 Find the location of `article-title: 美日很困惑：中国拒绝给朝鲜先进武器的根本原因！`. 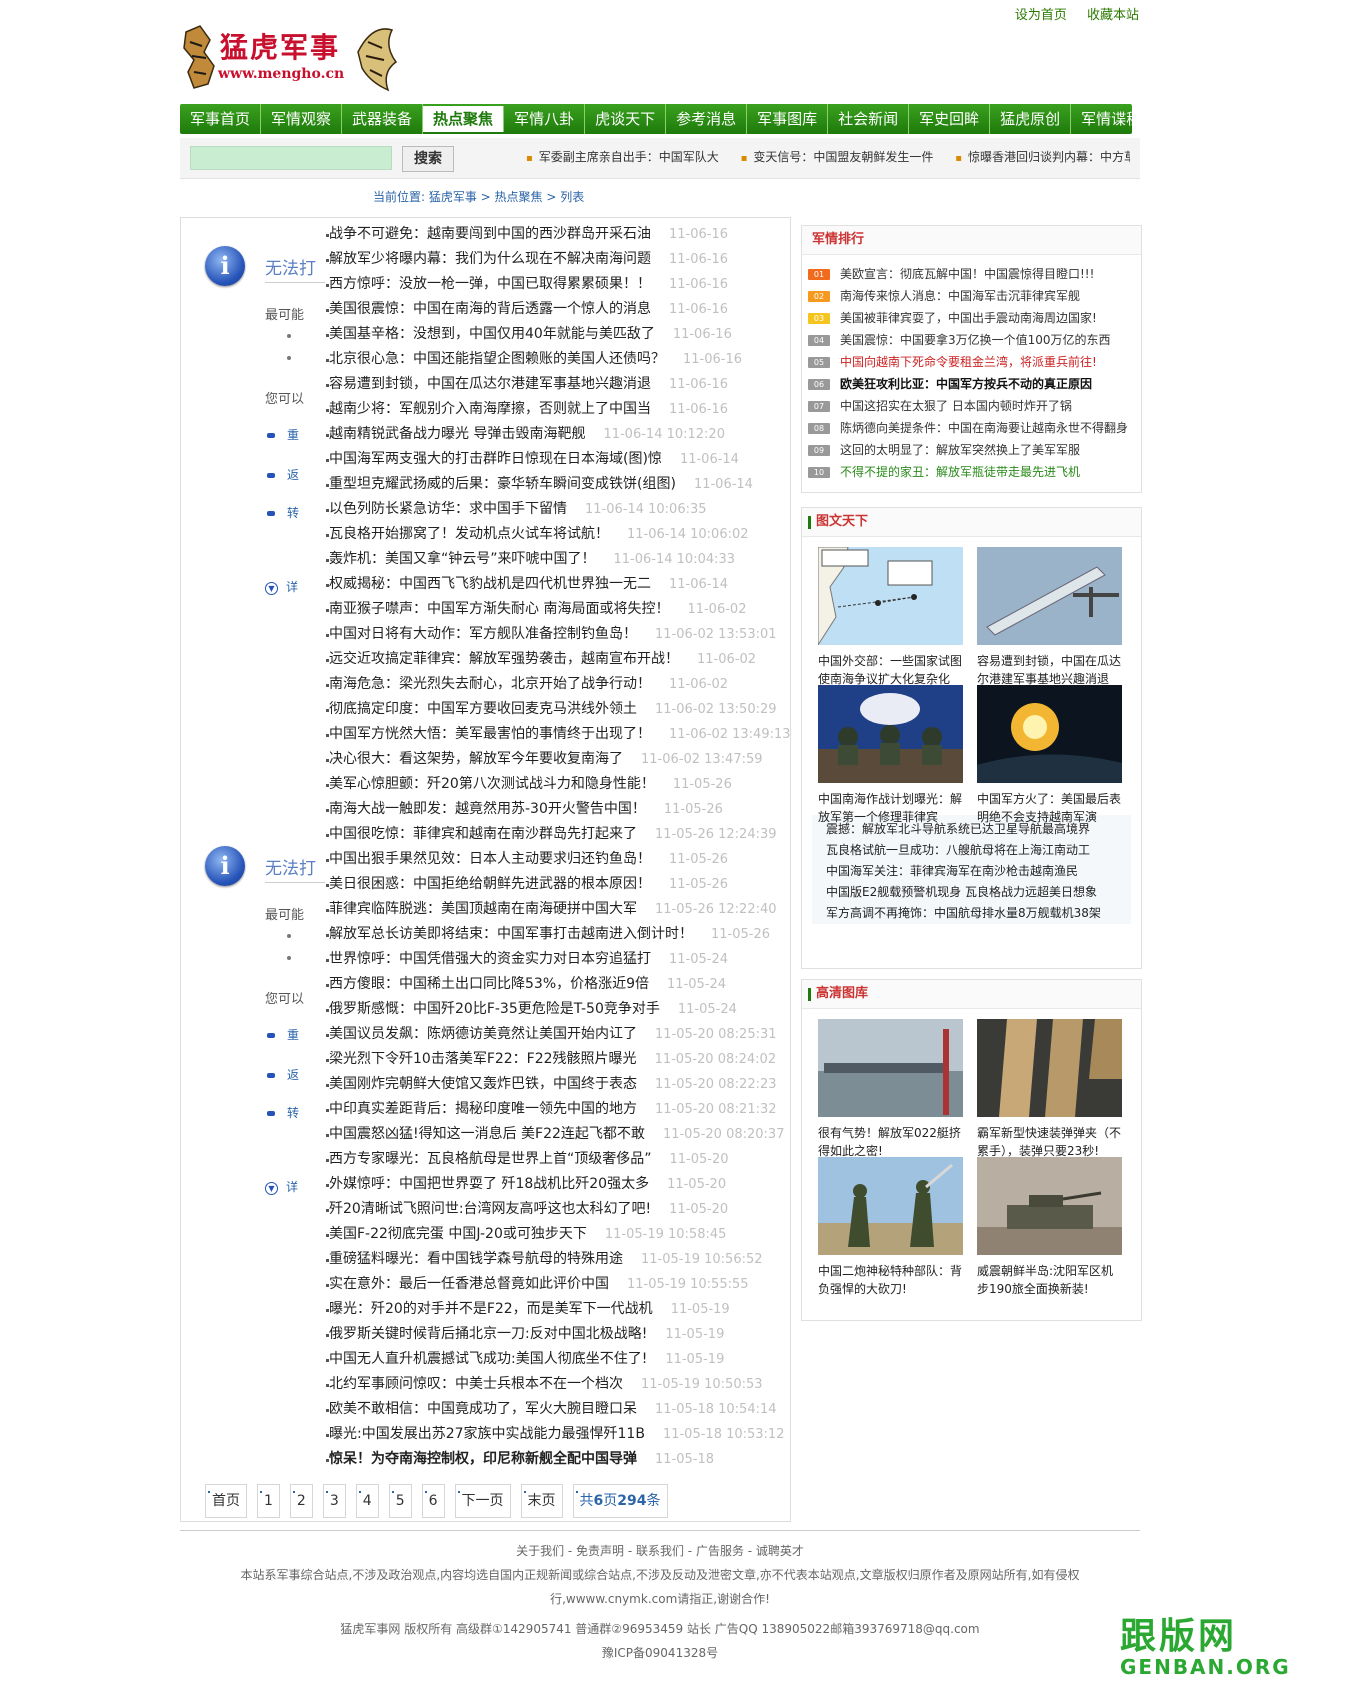

article-title: 美日很困惑：中国拒绝给朝鲜先进武器的根本原因！ is located at coordinates (490, 884).